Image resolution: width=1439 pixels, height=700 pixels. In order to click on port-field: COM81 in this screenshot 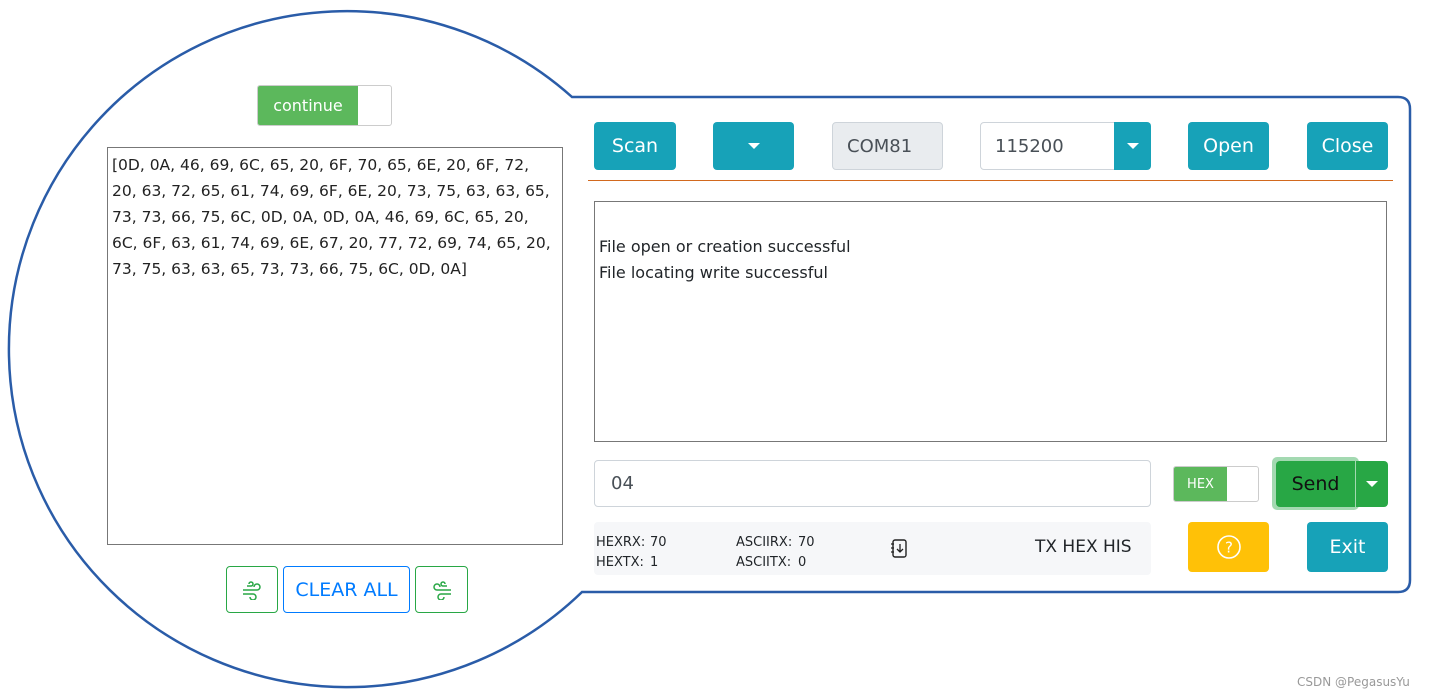, I will do `click(887, 146)`.